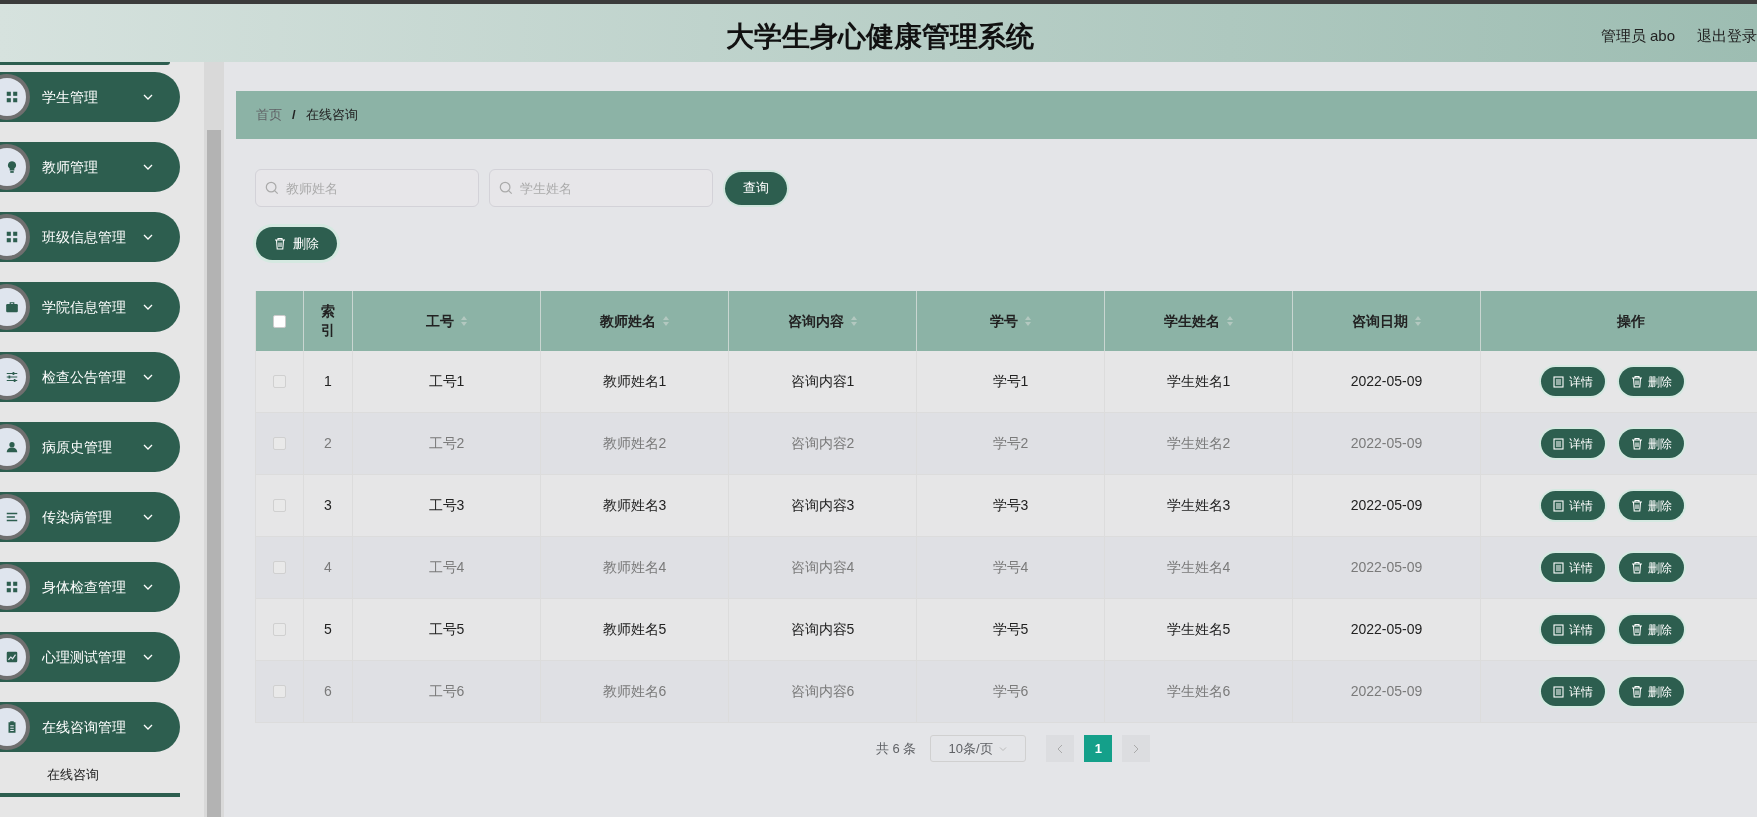 The width and height of the screenshot is (1757, 817). I want to click on table-cell-text: 教师姓名3, so click(634, 505).